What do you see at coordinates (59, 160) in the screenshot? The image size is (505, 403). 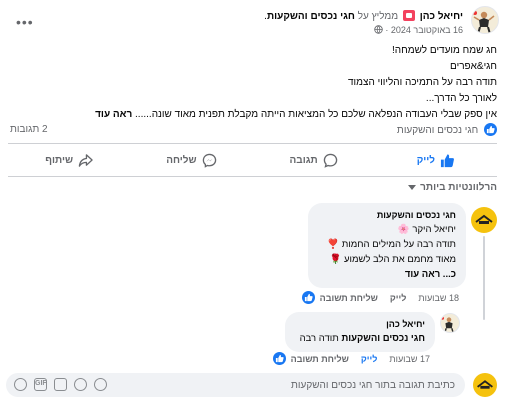 I see `share-label: שיתוף` at bounding box center [59, 160].